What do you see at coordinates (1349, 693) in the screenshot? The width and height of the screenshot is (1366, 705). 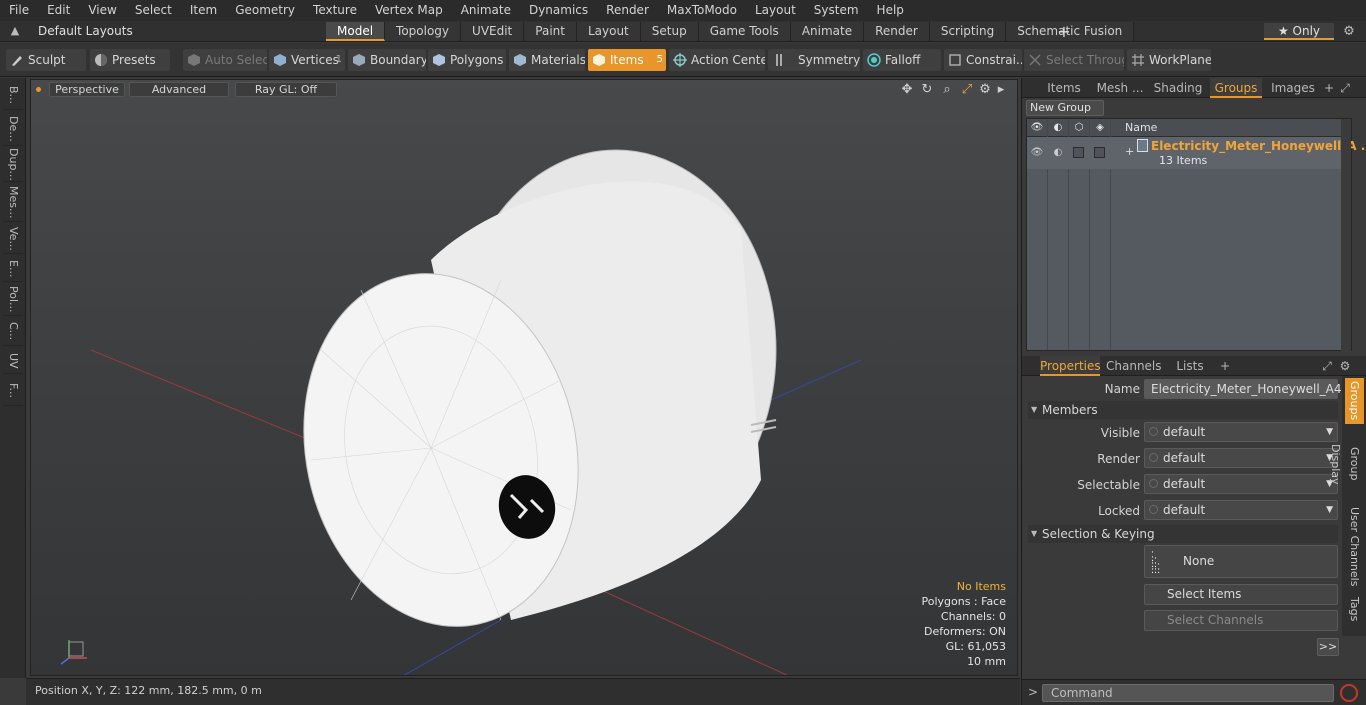 I see `record-macro-icon` at bounding box center [1349, 693].